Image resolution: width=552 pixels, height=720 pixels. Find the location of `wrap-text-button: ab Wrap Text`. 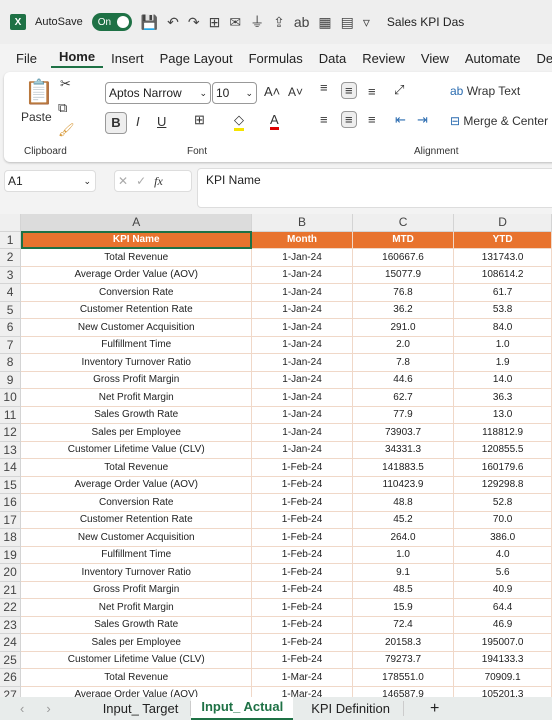

wrap-text-button: ab Wrap Text is located at coordinates (485, 91).